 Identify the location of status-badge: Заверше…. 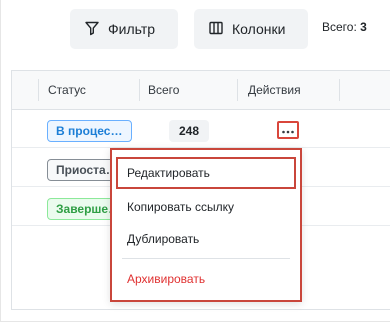
(83, 209).